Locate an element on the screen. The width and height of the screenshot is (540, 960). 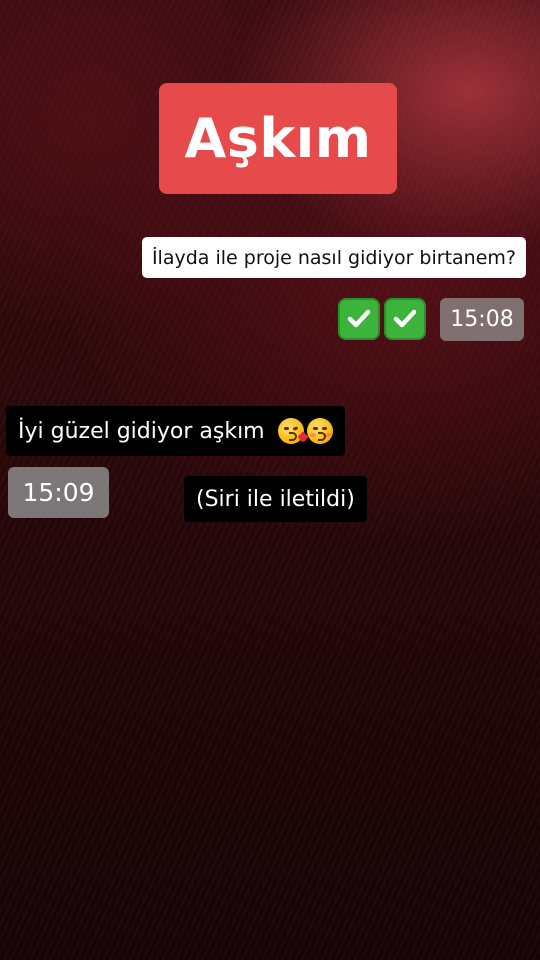
face-blowing-kiss-icon is located at coordinates (293, 431).